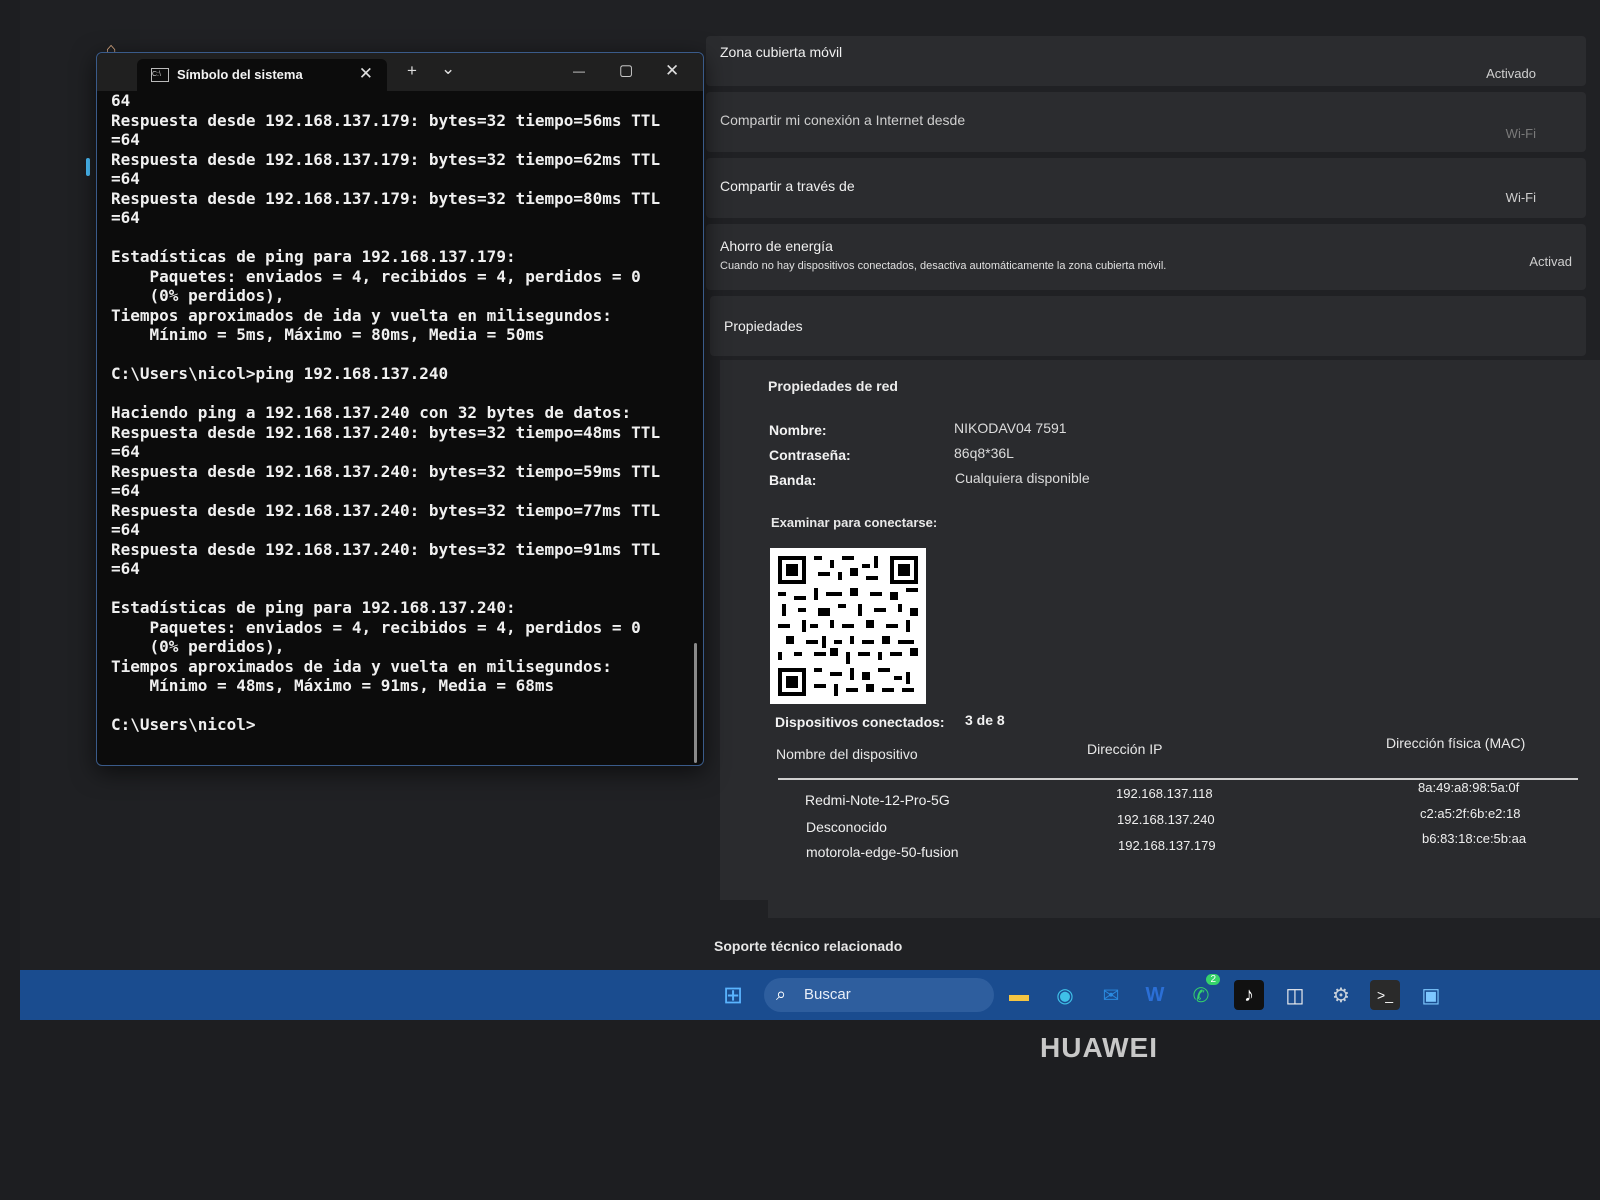  I want to click on file-explorer-icon: ▬, so click(1019, 995).